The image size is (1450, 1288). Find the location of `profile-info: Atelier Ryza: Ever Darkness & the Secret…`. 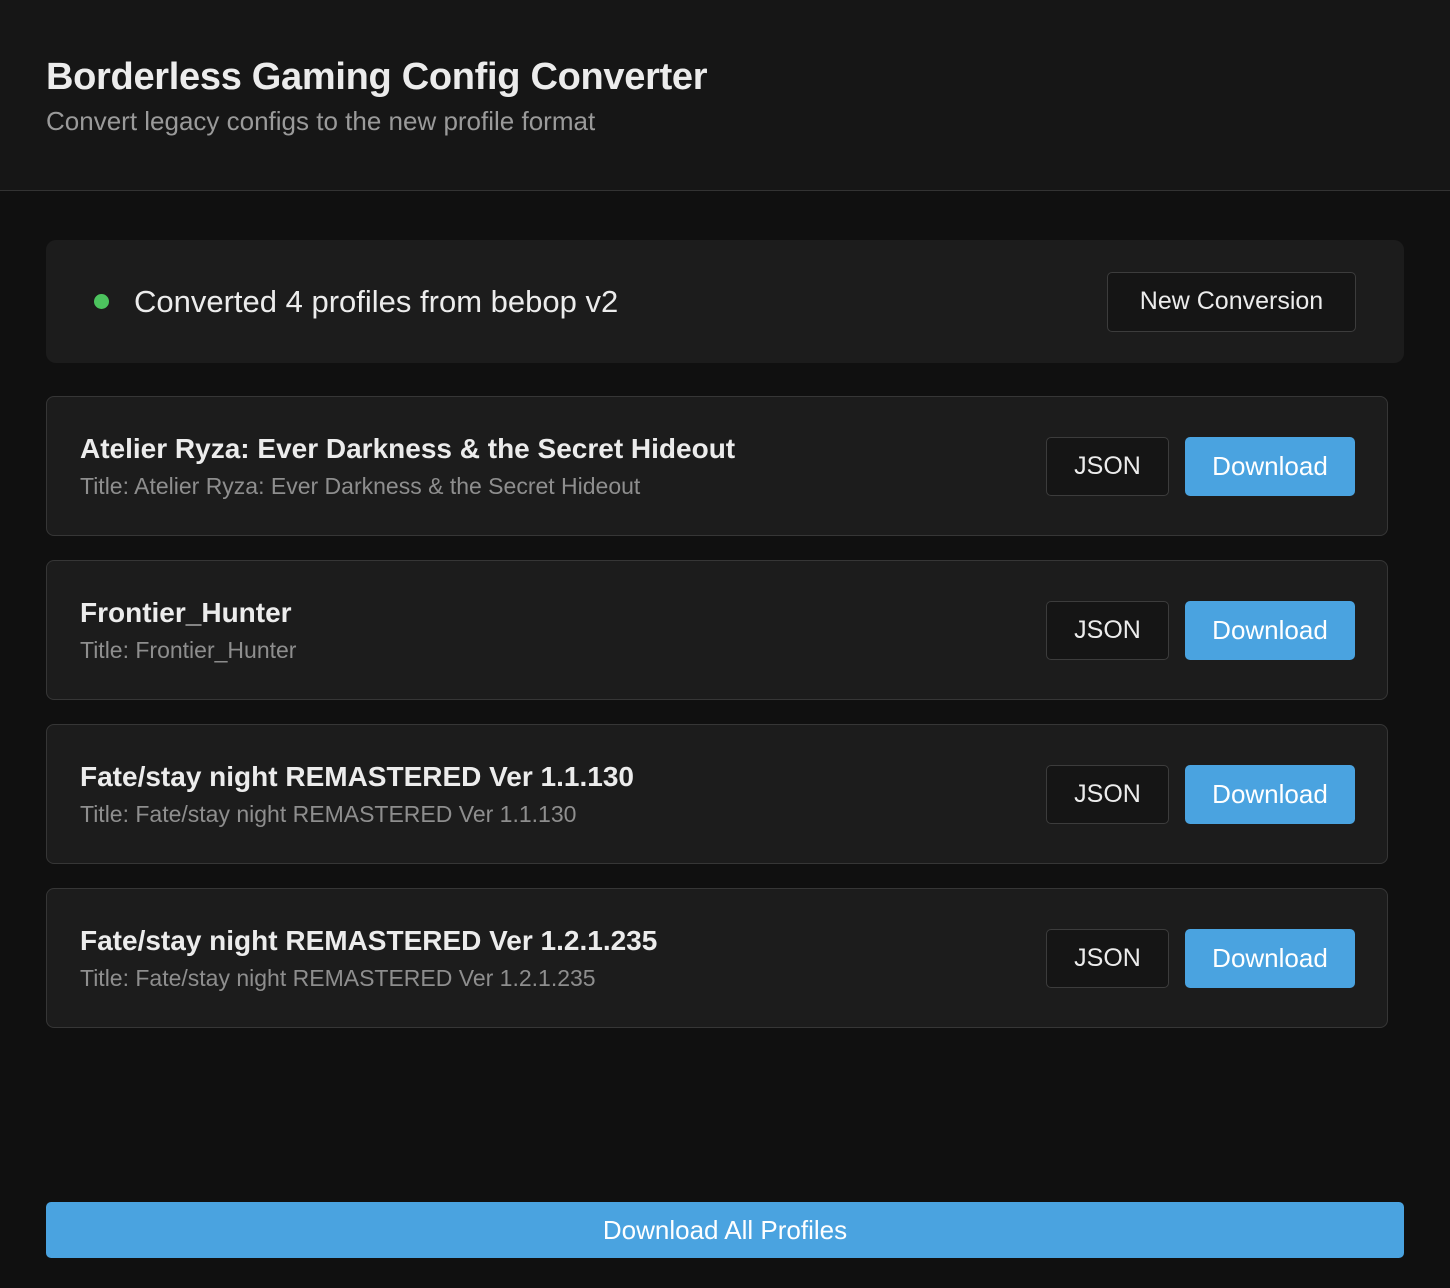

profile-info: Atelier Ryza: Ever Darkness & the Secret… is located at coordinates (563, 466).